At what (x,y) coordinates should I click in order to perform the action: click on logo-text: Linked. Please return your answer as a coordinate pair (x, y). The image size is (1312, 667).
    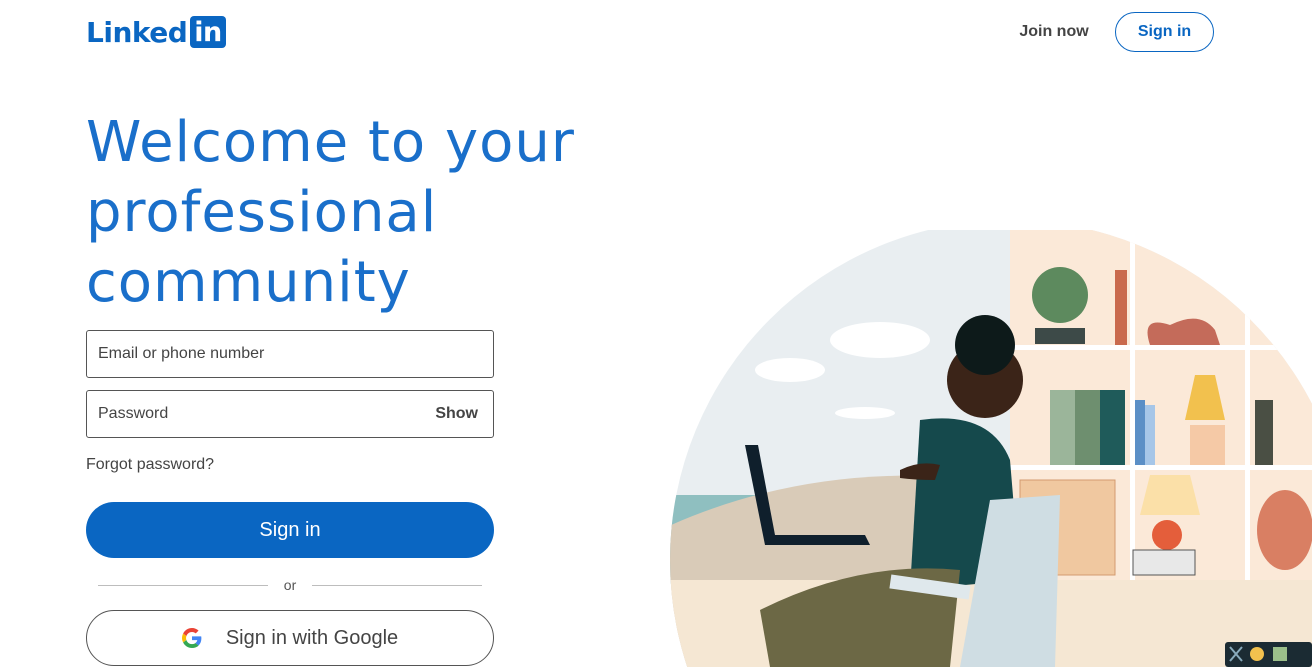
    Looking at the image, I should click on (137, 32).